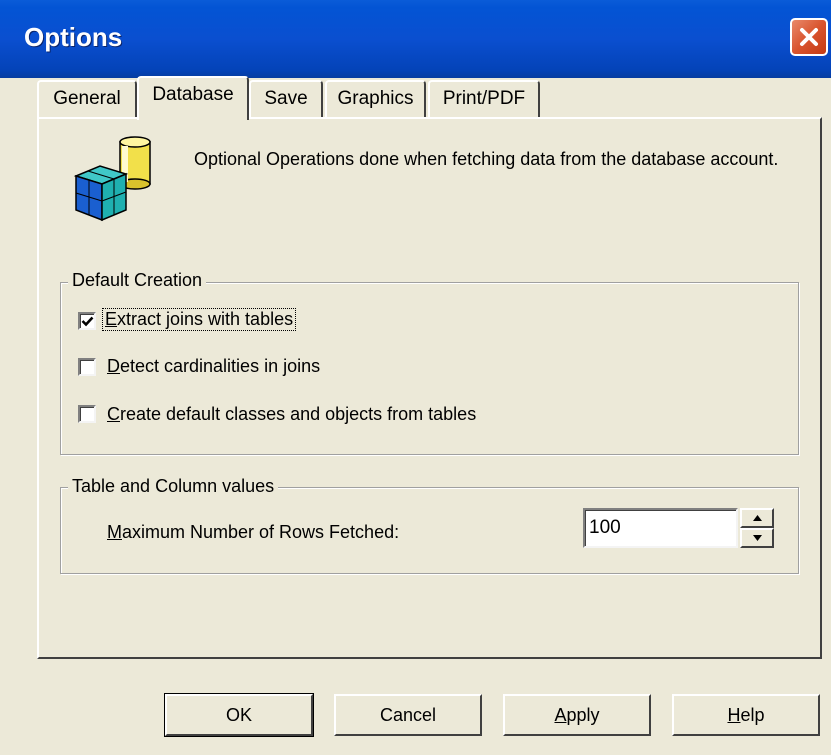 This screenshot has width=831, height=755. I want to click on tab-label: Save, so click(286, 98).